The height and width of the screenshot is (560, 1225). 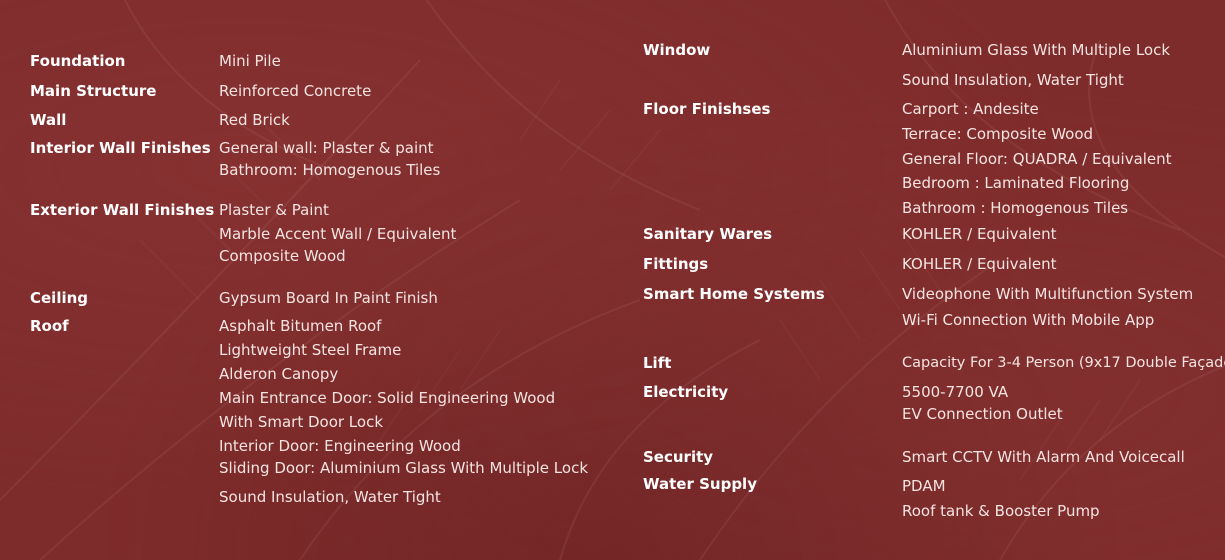 I want to click on spec-label-electricity: Electricity, so click(x=686, y=392).